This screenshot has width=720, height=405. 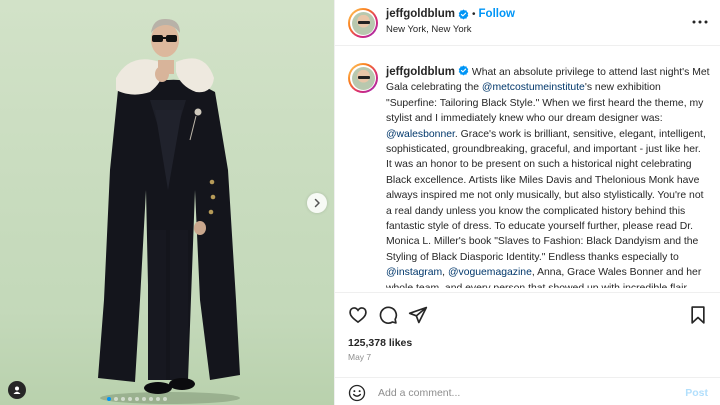 I want to click on tagged-users-button, so click(x=17, y=390).